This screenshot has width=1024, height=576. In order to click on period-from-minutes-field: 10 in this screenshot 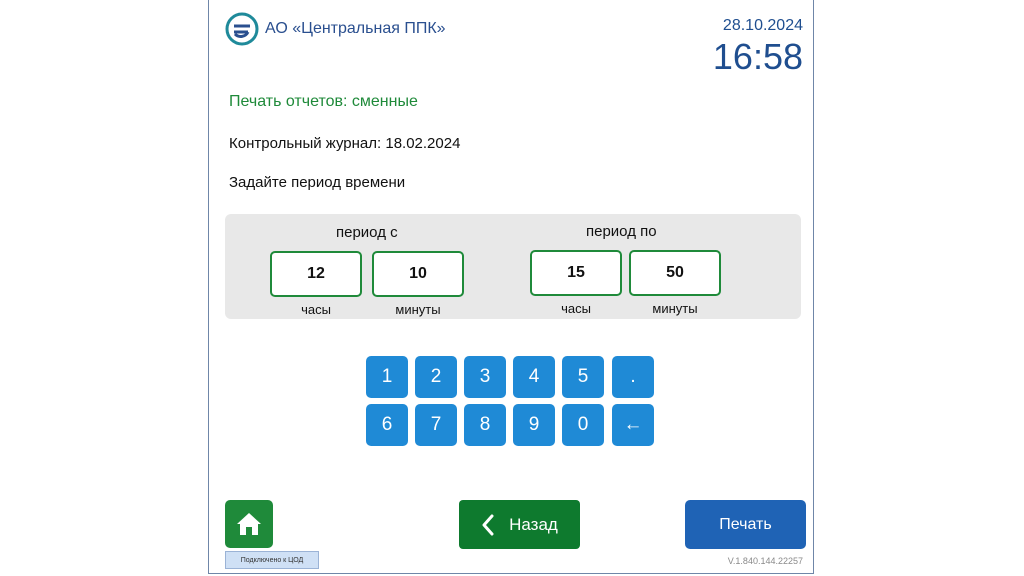, I will do `click(418, 274)`.